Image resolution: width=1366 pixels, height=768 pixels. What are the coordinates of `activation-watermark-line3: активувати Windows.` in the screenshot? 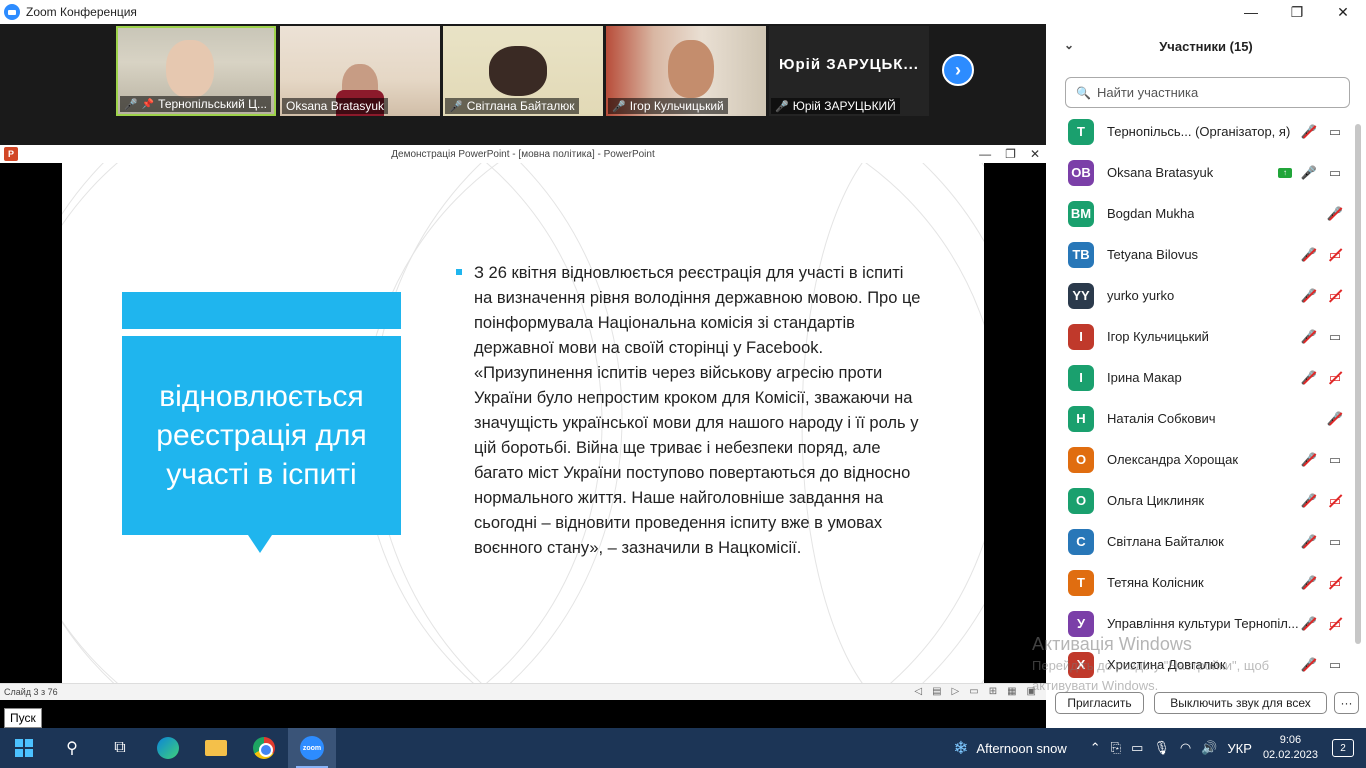 It's located at (1095, 685).